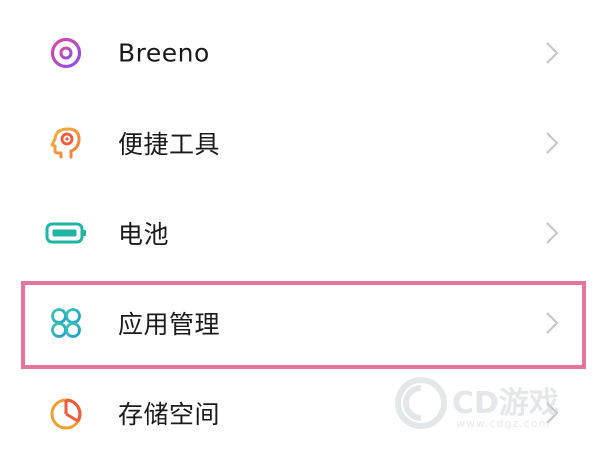 The width and height of the screenshot is (600, 450). Describe the element at coordinates (169, 324) in the screenshot. I see `settings-item-label: 应用管理` at that location.